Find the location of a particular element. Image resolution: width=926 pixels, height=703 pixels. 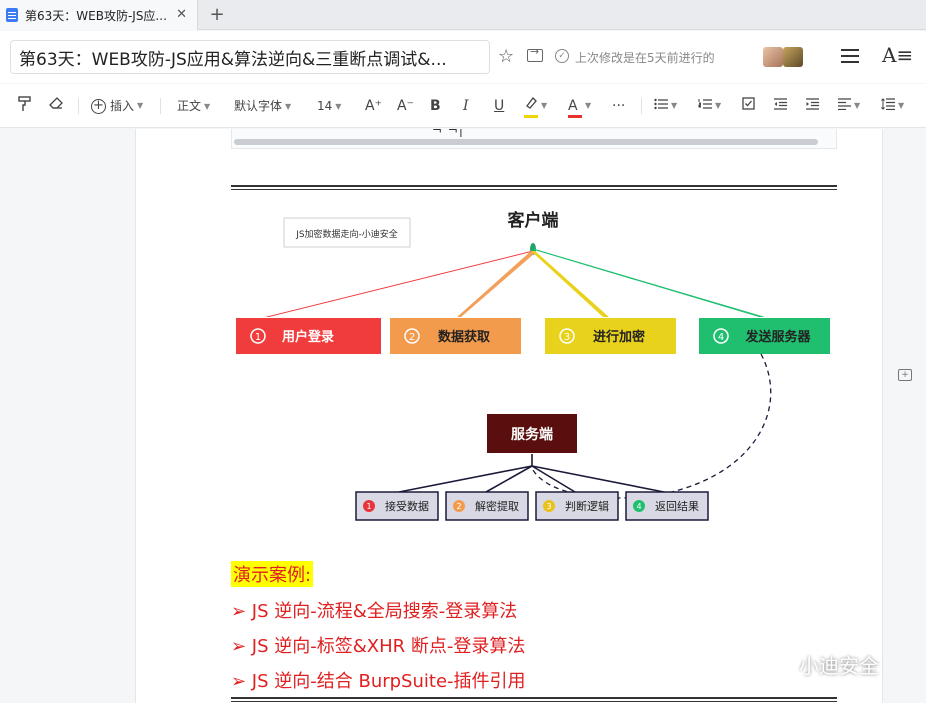

paragraph-style-label: 正文 is located at coordinates (189, 106).